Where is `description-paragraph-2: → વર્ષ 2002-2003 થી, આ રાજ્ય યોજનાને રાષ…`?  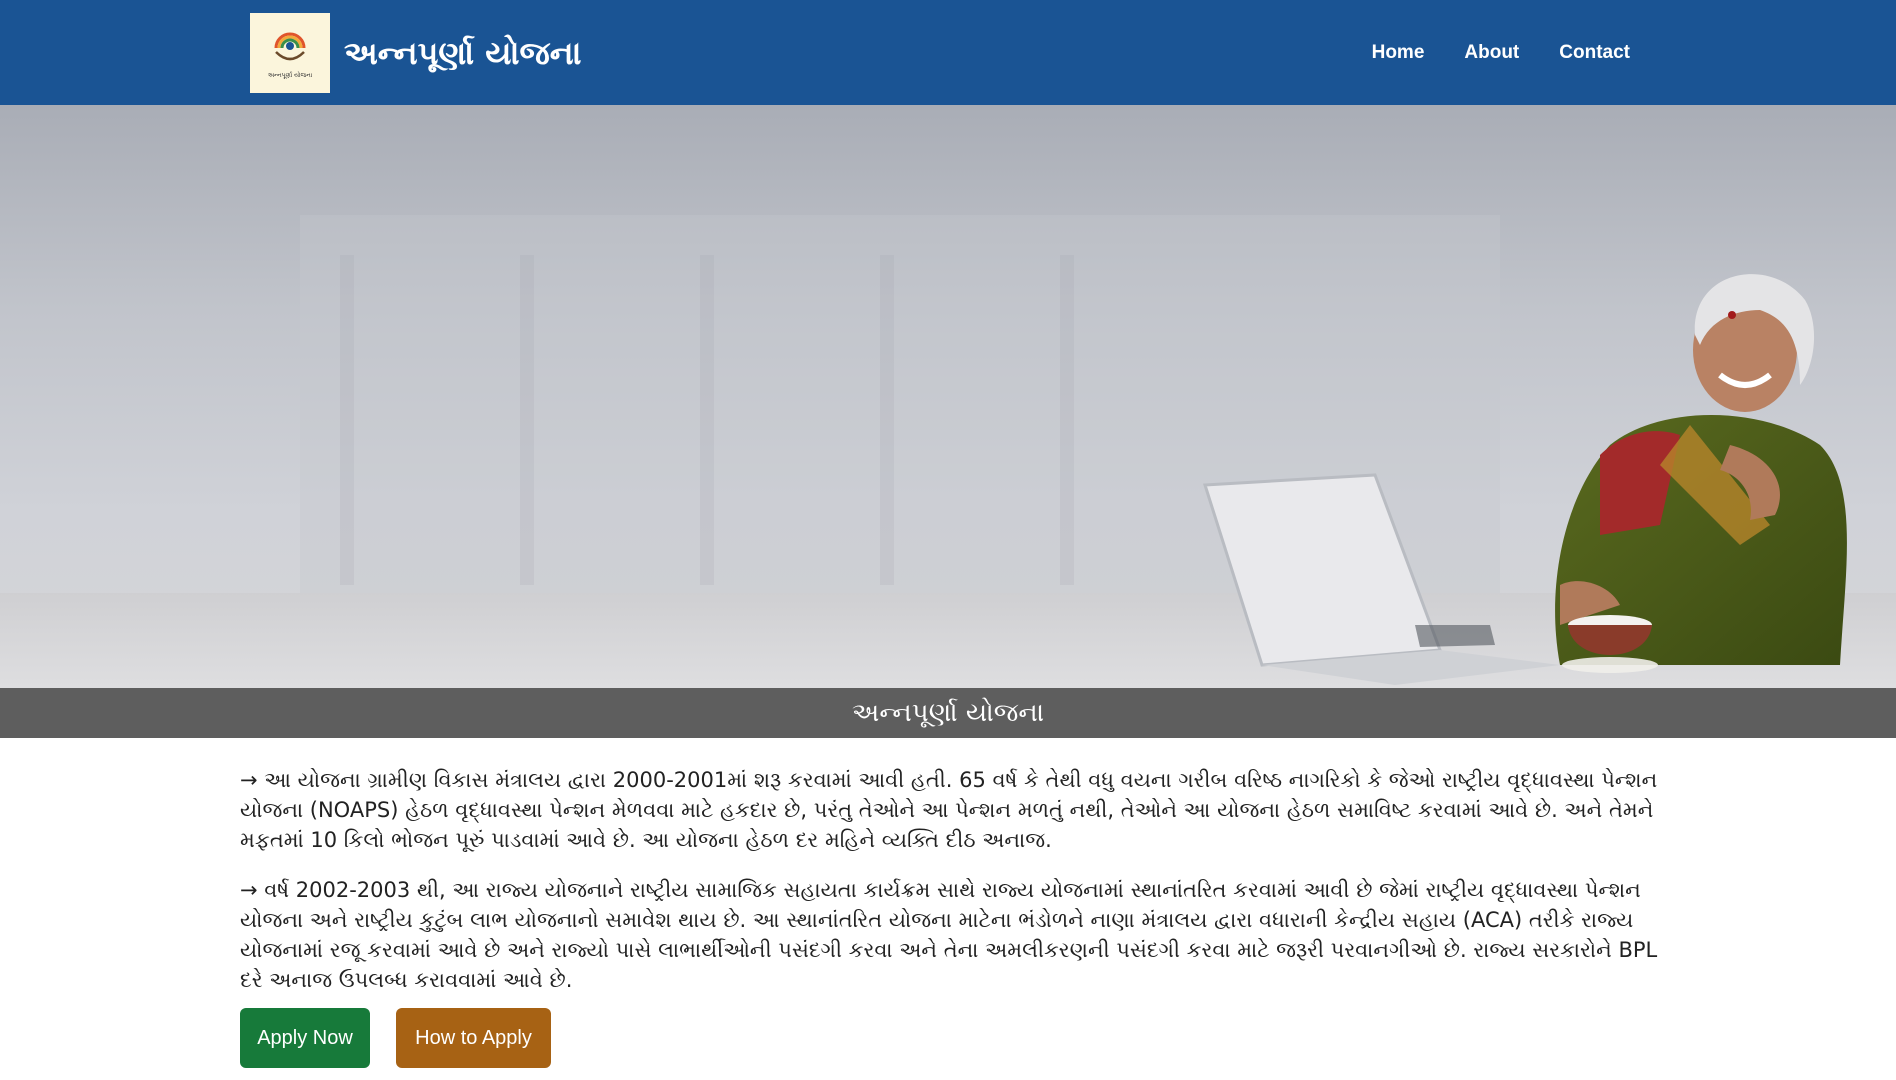 description-paragraph-2: → વર્ષ 2002-2003 થી, આ રાજ્ય યોજનાને રાષ… is located at coordinates (949, 935).